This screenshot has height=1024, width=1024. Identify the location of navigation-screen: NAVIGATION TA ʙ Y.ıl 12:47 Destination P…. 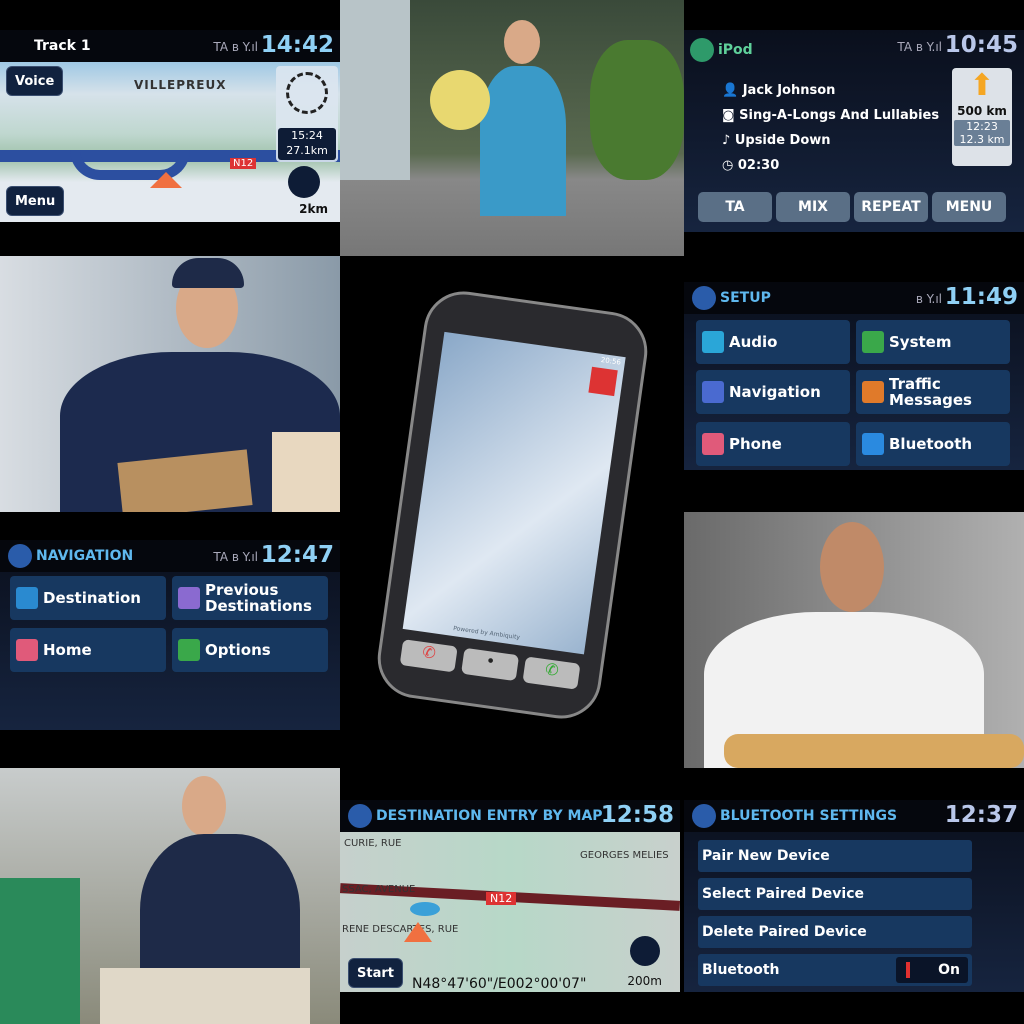
(170, 635).